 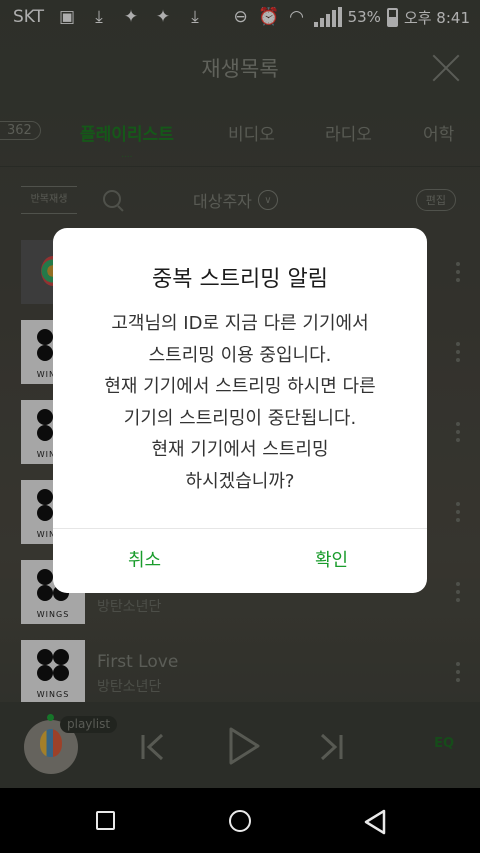 What do you see at coordinates (240, 279) in the screenshot?
I see `dialog-title: 중복 스트리밍 알림` at bounding box center [240, 279].